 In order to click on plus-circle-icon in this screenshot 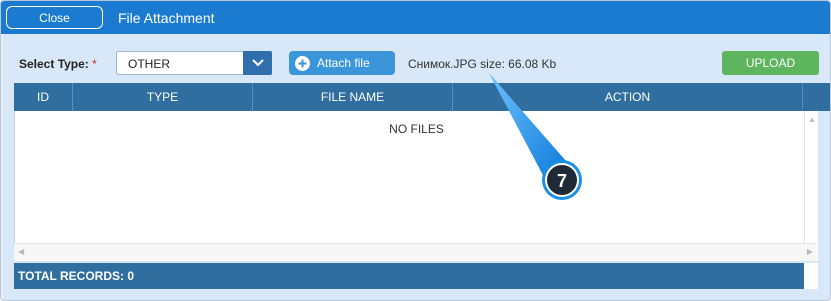, I will do `click(302, 63)`.